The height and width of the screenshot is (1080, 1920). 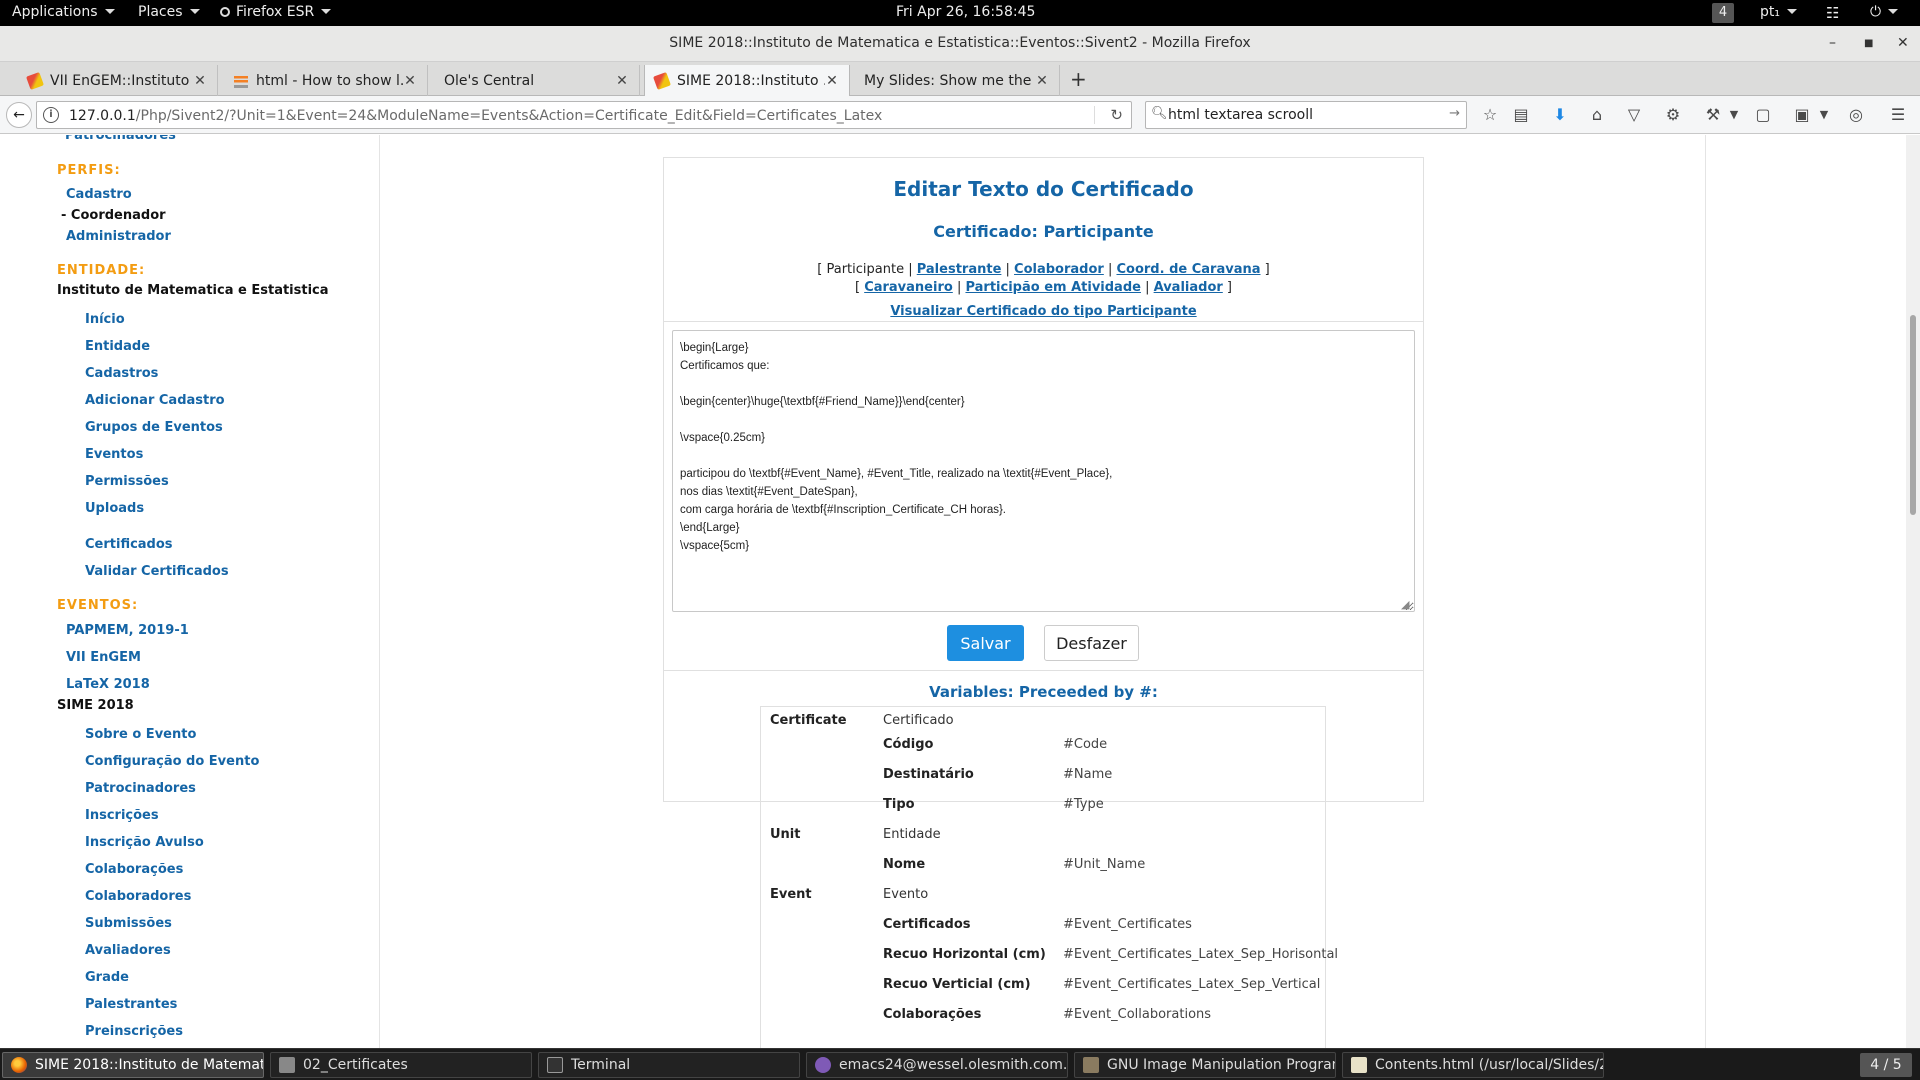 I want to click on sidebar-item-colaboradores: Colaboradores, so click(x=138, y=896).